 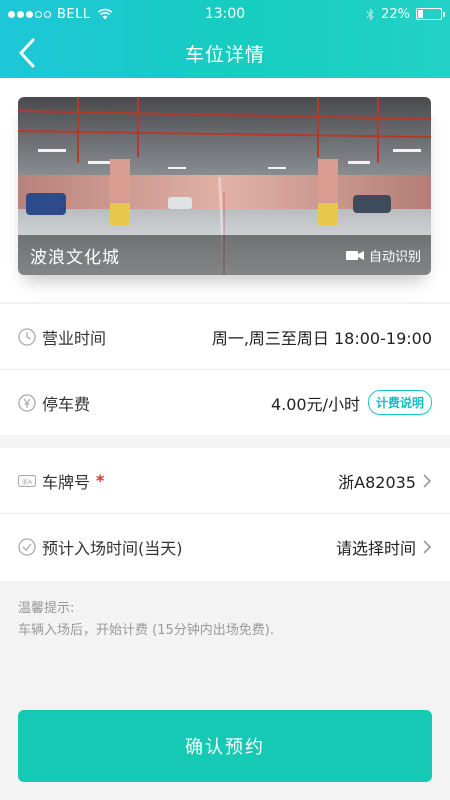 I want to click on parking-lot-name: 波浪文化城, so click(x=75, y=257).